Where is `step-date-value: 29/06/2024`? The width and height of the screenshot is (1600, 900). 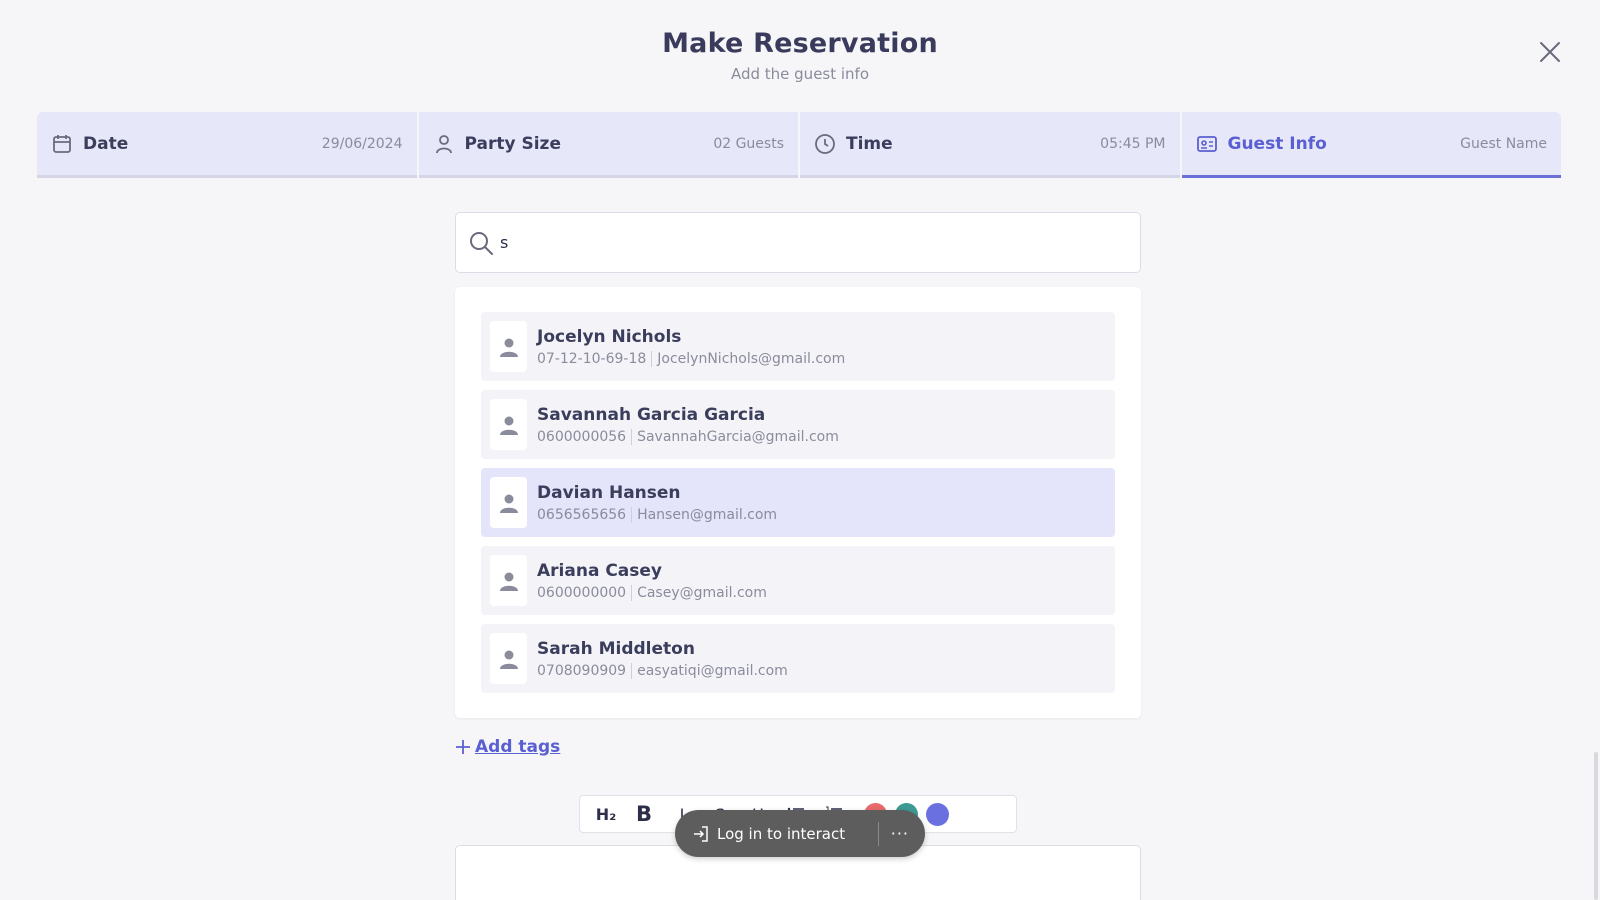
step-date-value: 29/06/2024 is located at coordinates (362, 143).